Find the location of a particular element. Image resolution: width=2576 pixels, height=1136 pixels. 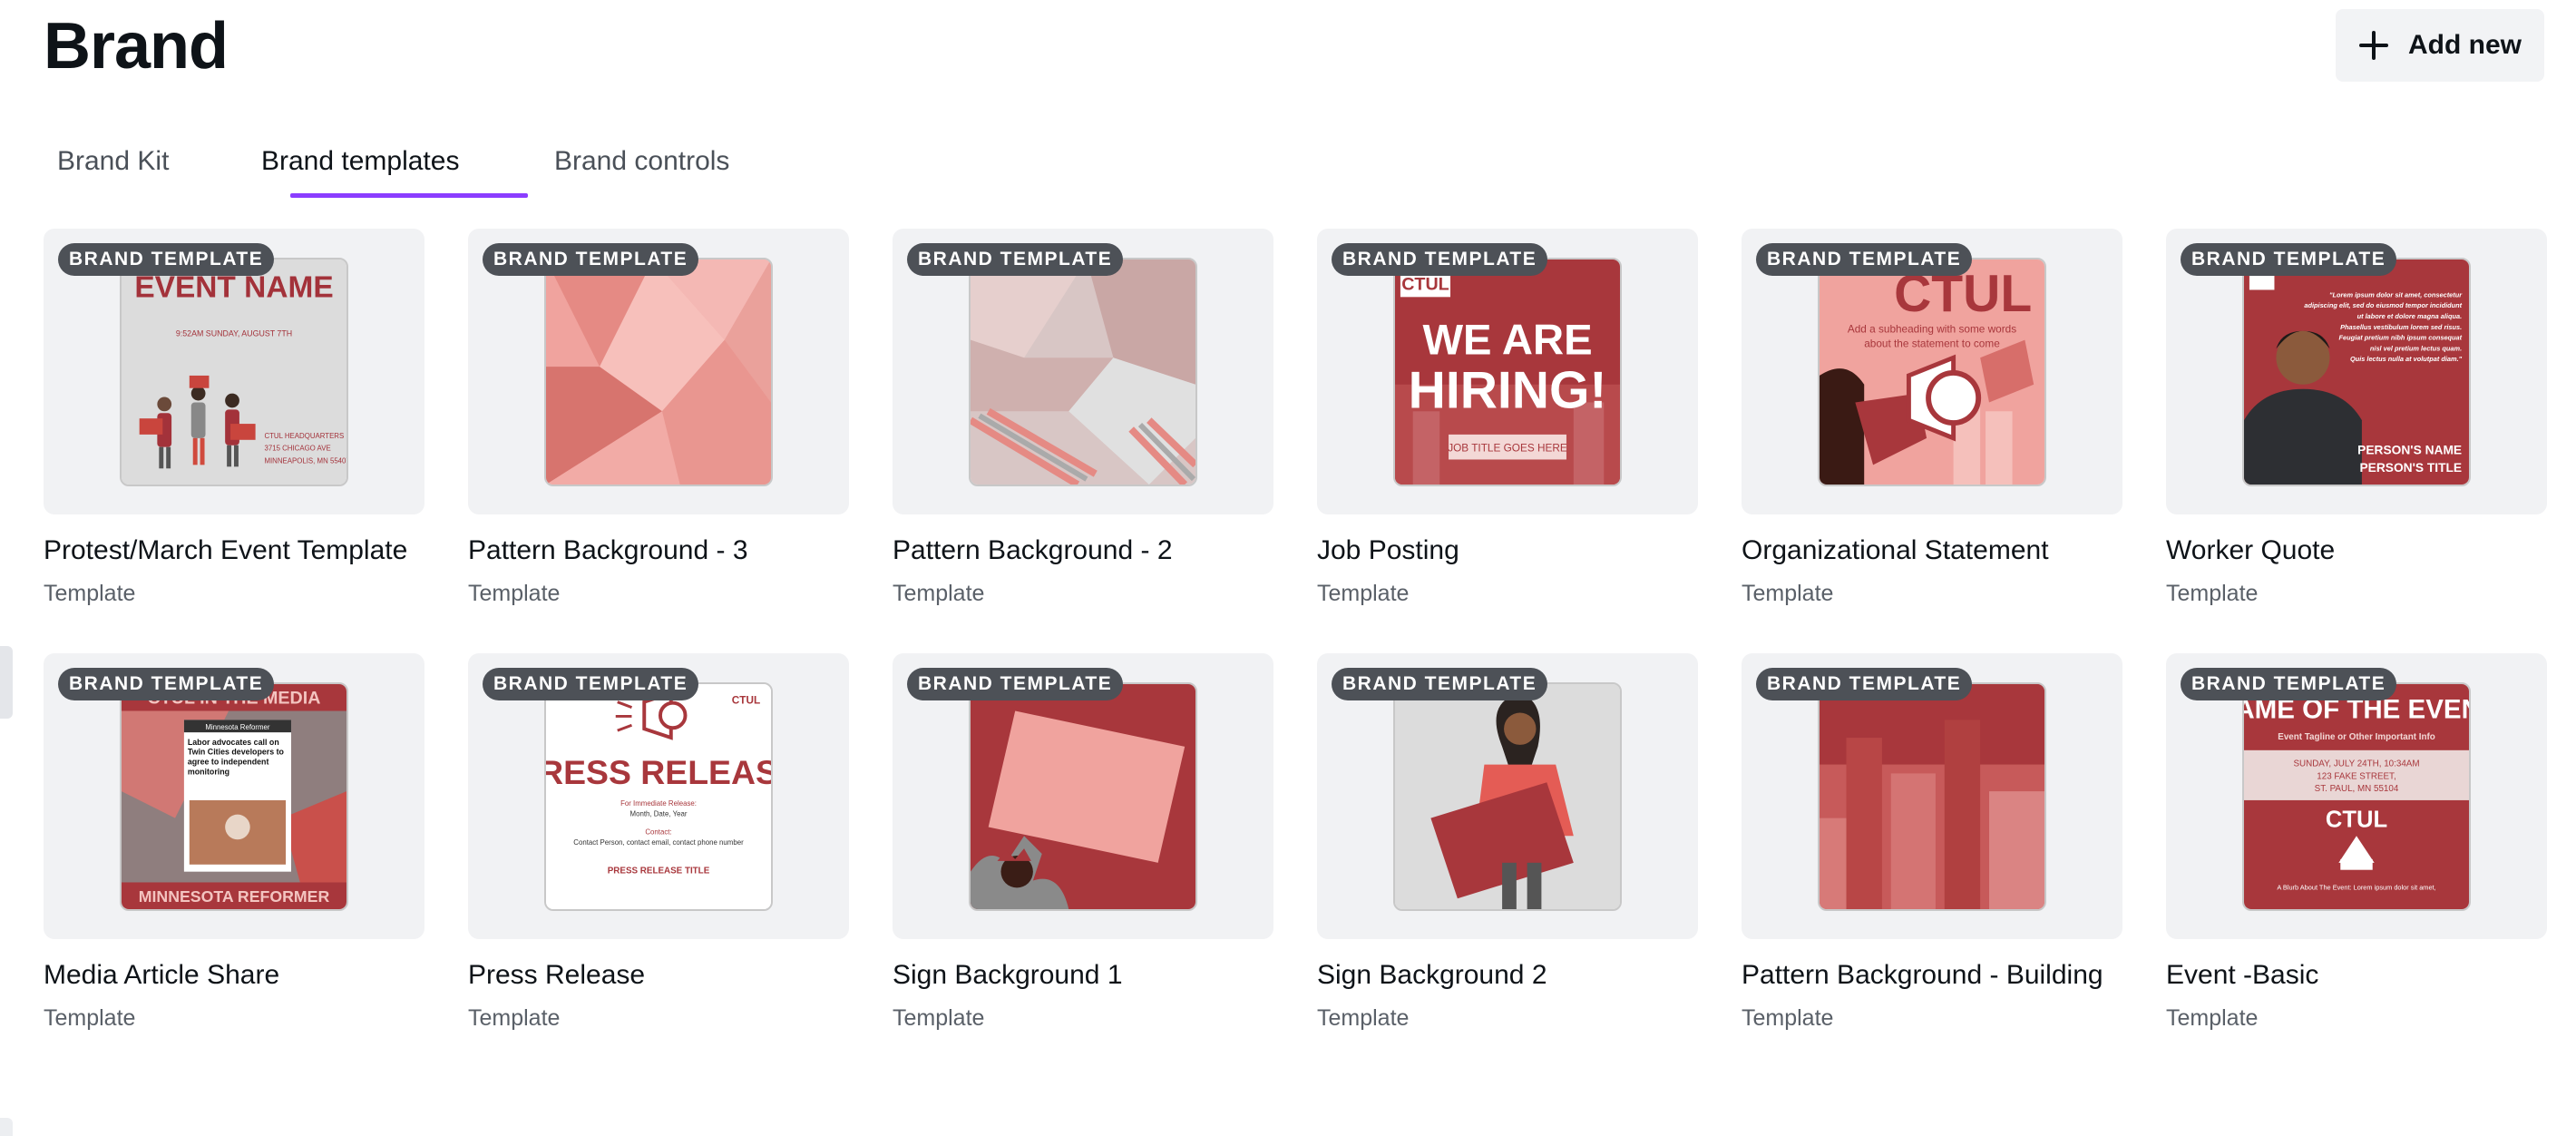

template-title: Worker Quote is located at coordinates (2356, 550).